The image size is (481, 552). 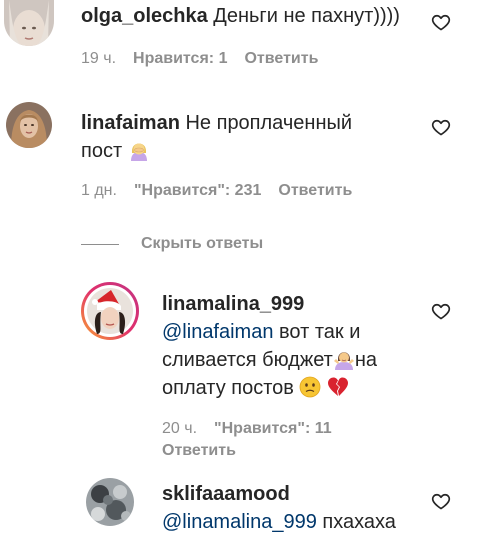 I want to click on likes-count: Нравится: 1, so click(x=180, y=59).